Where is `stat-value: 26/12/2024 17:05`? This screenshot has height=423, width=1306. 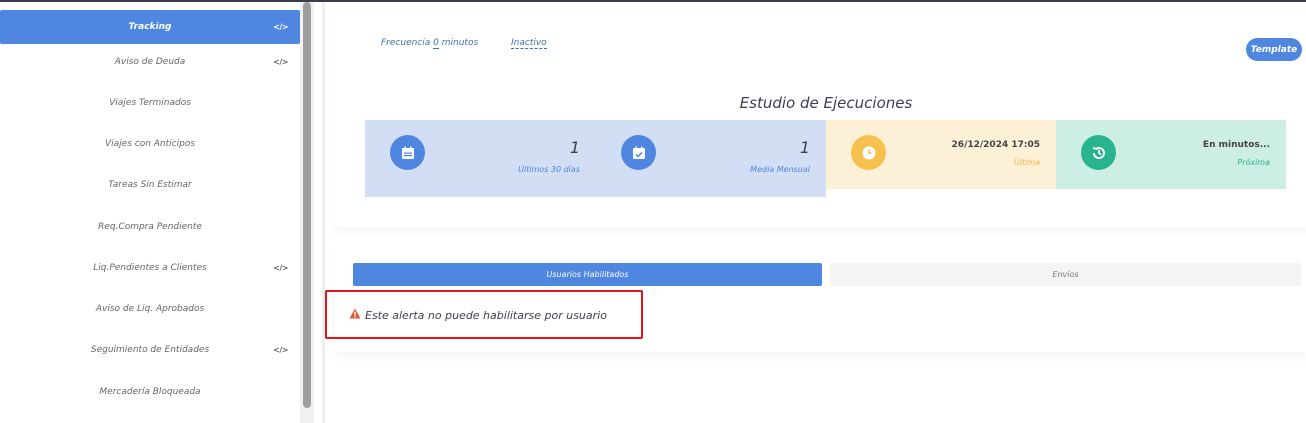
stat-value: 26/12/2024 17:05 is located at coordinates (995, 145).